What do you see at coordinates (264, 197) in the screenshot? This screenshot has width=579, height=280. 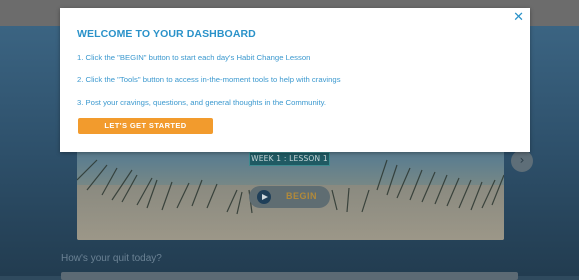 I see `play-icon` at bounding box center [264, 197].